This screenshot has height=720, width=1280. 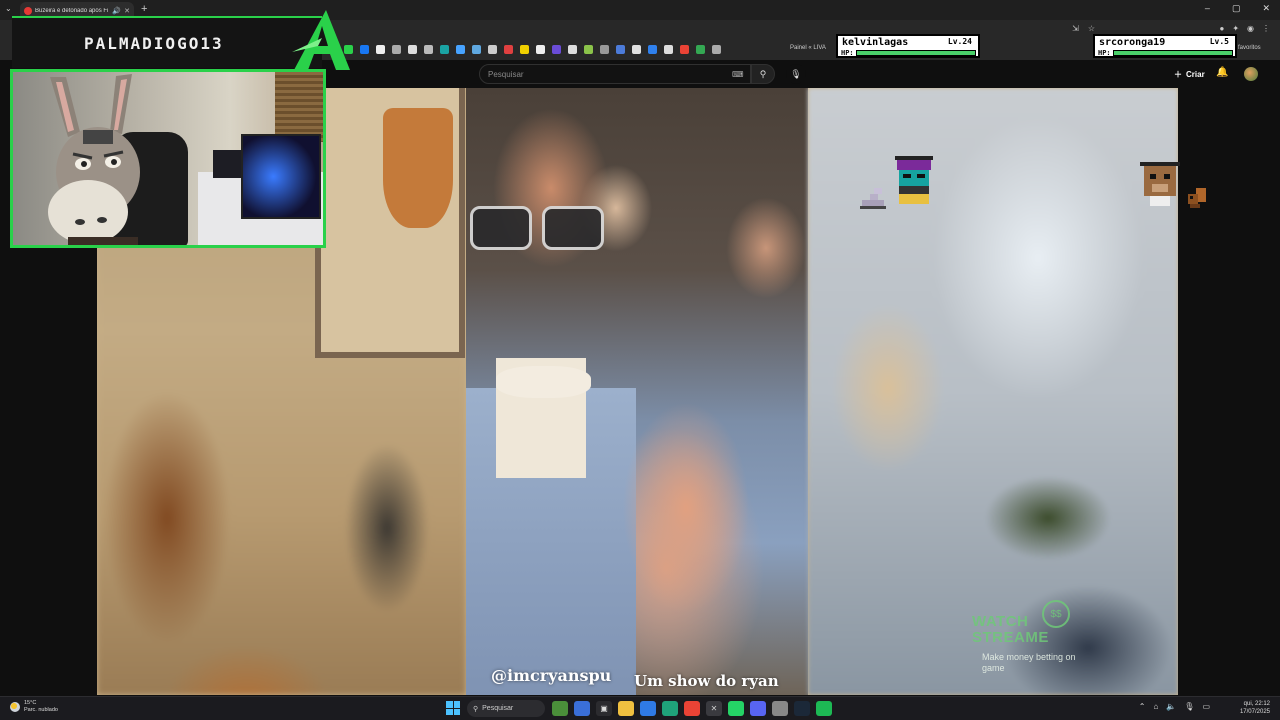 What do you see at coordinates (1221, 28) in the screenshot?
I see `extension-icon: ●` at bounding box center [1221, 28].